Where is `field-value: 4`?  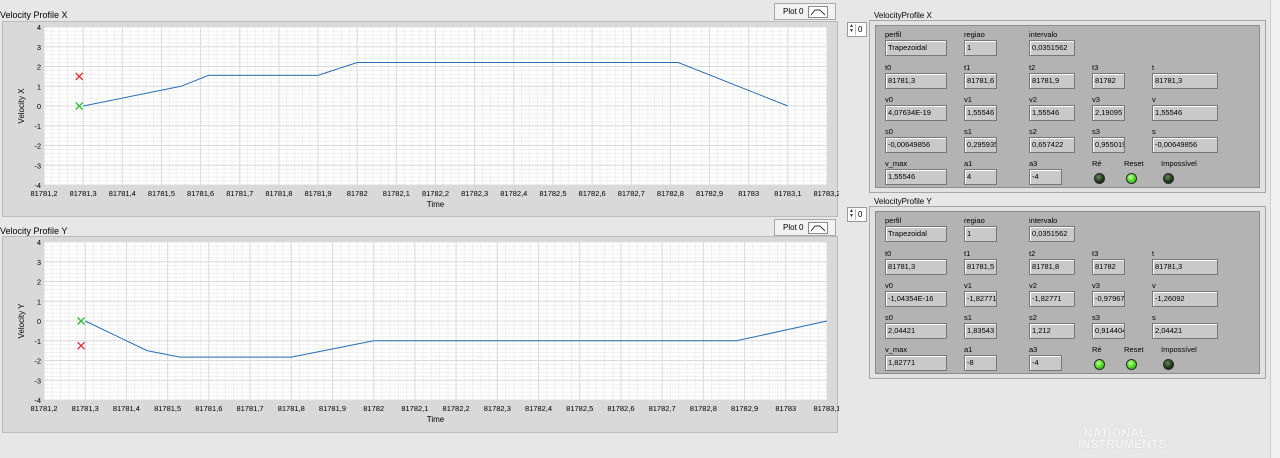
field-value: 4 is located at coordinates (980, 177).